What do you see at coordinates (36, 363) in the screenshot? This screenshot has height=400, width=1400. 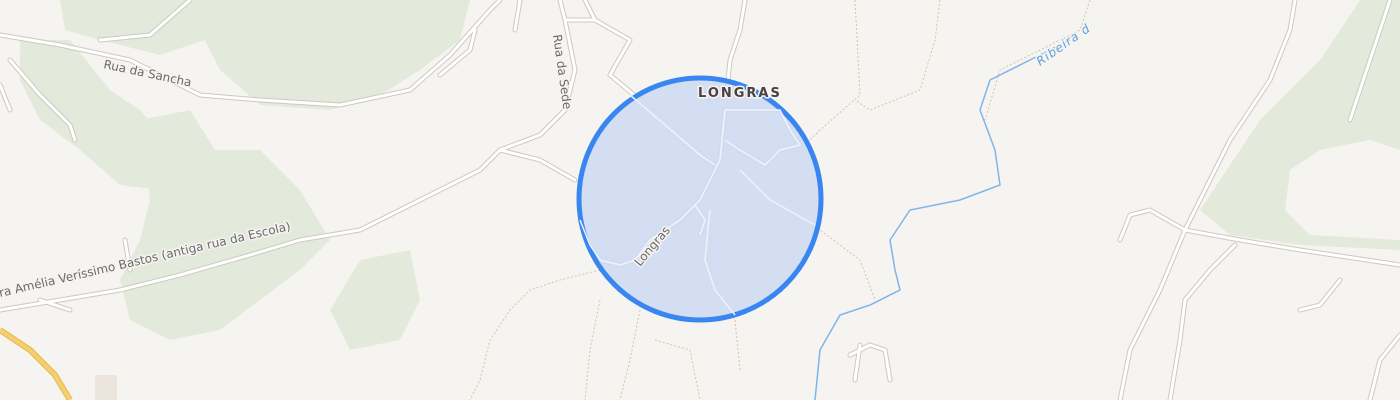 I see `main-road` at bounding box center [36, 363].